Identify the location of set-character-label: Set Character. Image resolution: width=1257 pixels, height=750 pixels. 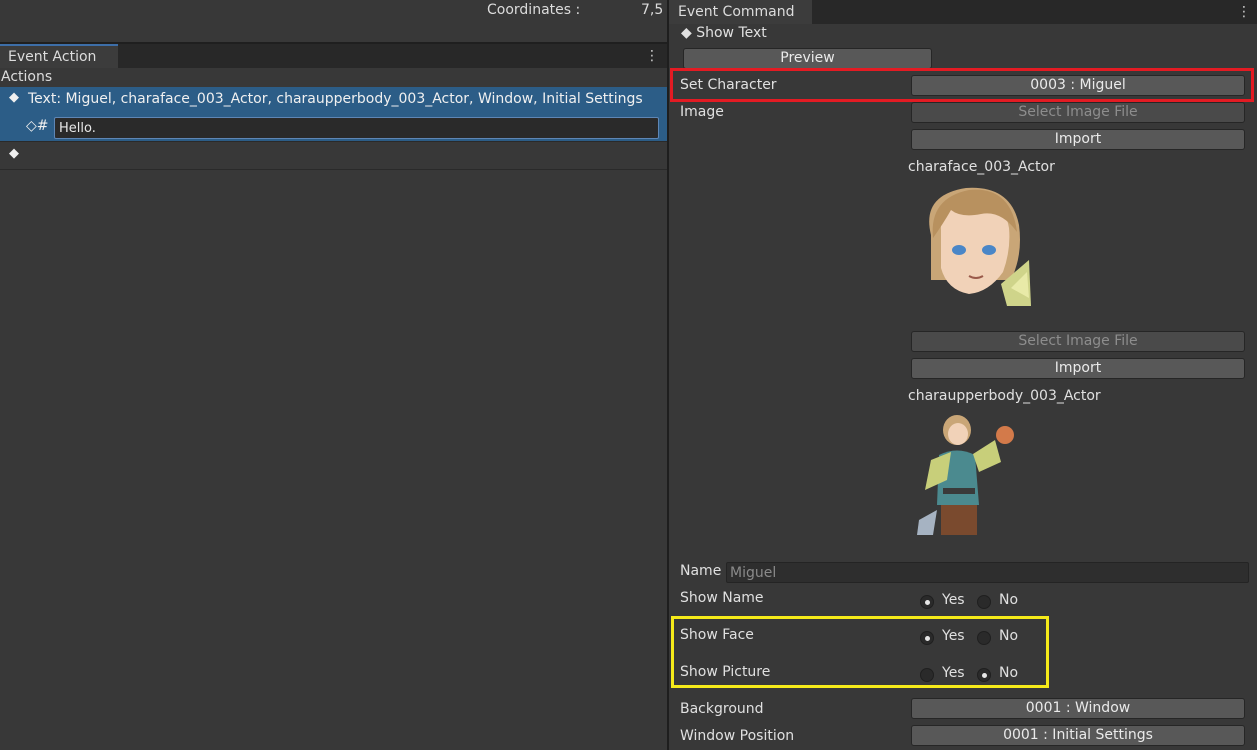
(728, 85).